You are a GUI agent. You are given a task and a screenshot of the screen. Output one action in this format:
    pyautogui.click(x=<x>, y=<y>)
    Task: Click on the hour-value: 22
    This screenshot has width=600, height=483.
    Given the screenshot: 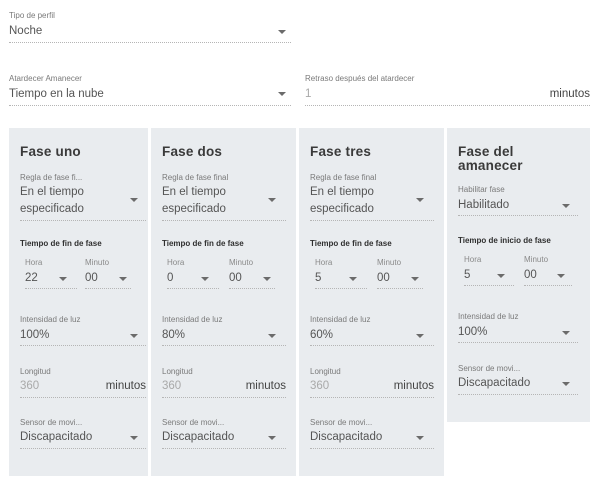 What is the action you would take?
    pyautogui.click(x=51, y=280)
    